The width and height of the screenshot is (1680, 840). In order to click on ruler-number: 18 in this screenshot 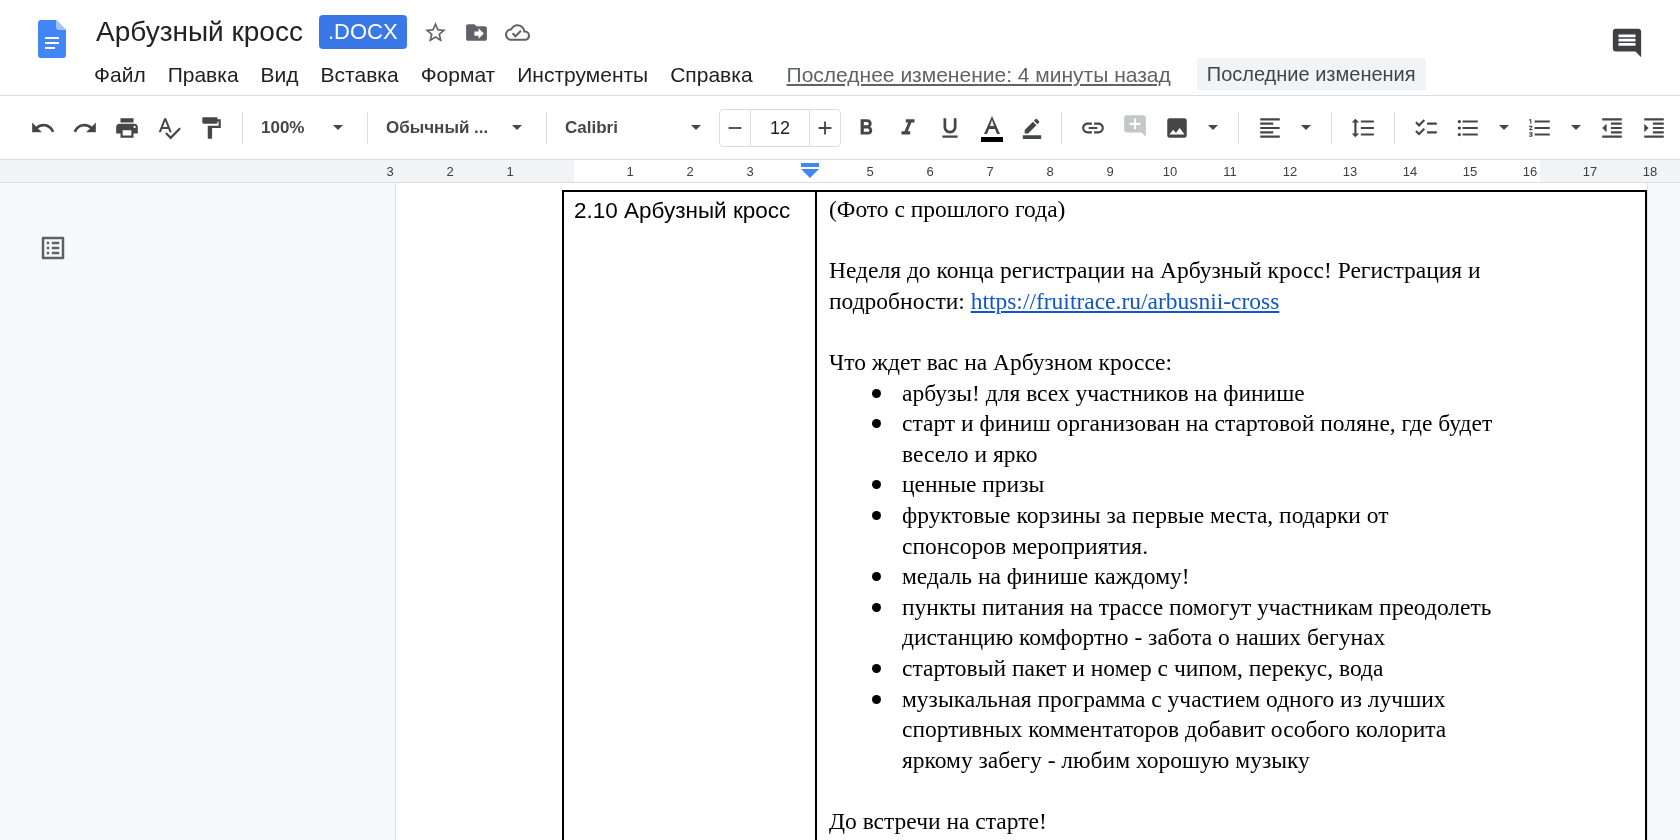, I will do `click(1650, 171)`.